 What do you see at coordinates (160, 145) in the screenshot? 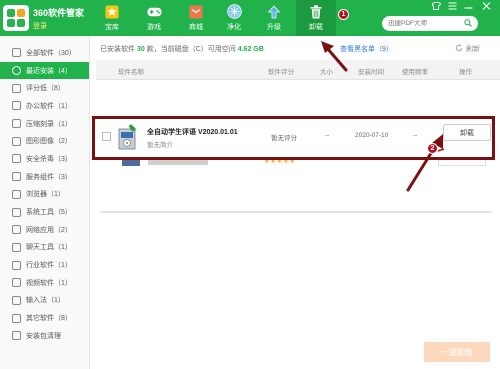
I see `software-description: 暂无简介` at bounding box center [160, 145].